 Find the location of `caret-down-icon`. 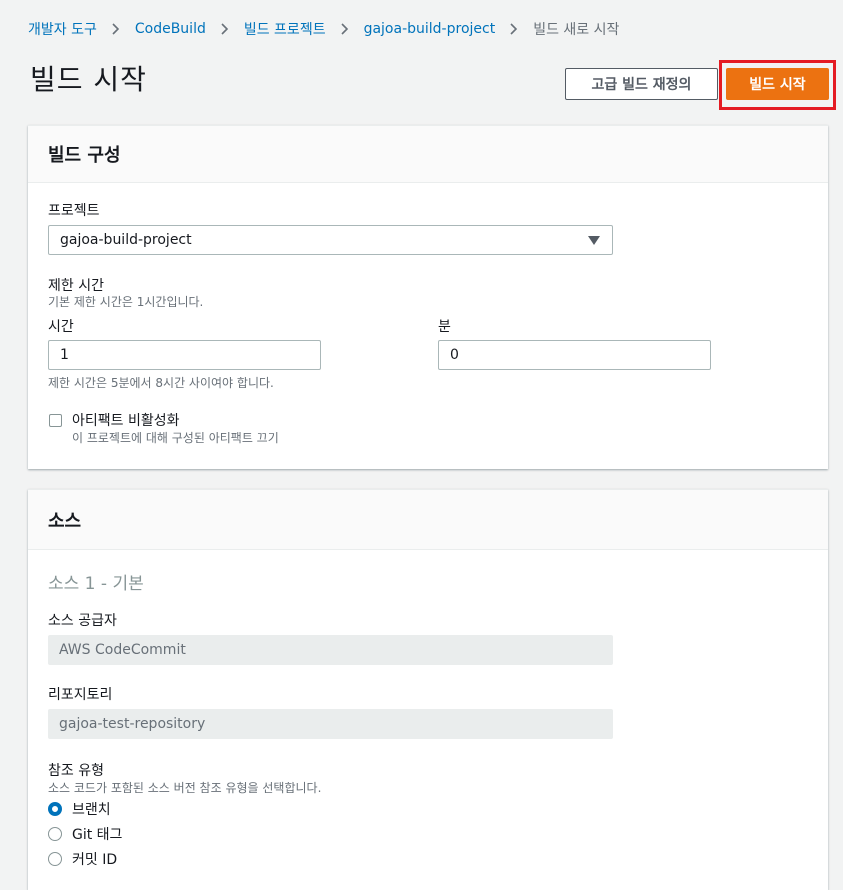

caret-down-icon is located at coordinates (594, 240).